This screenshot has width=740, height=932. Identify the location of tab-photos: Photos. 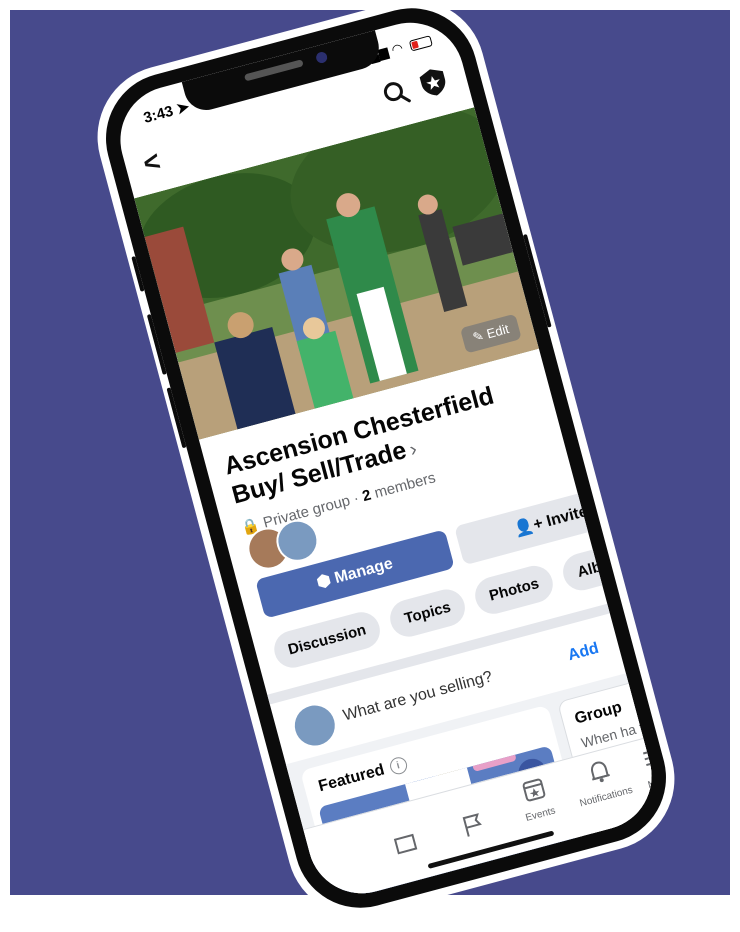
(514, 589).